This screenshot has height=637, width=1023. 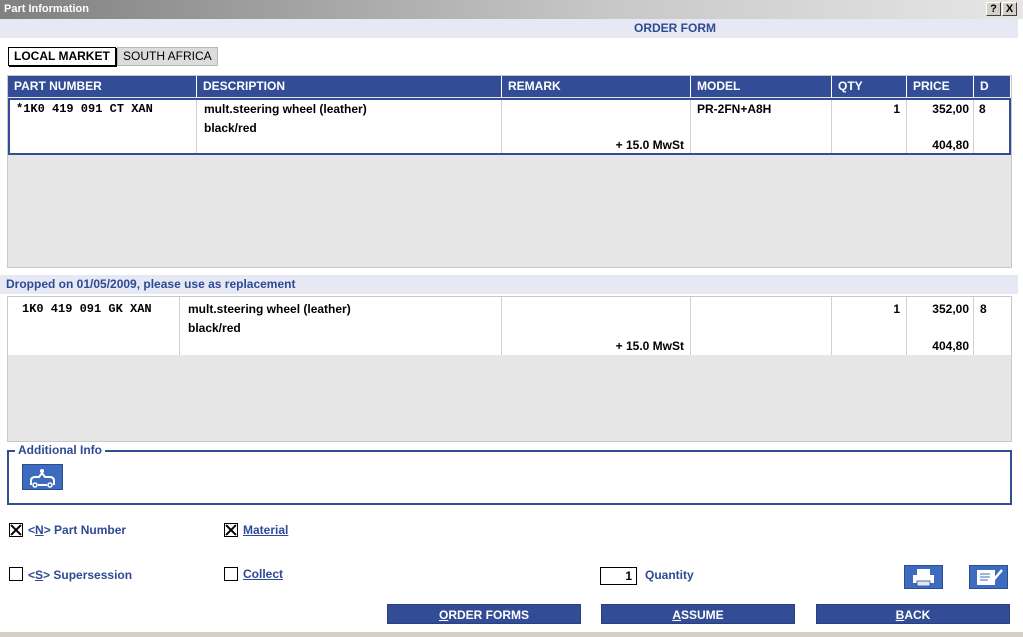 I want to click on close-button: X, so click(x=1009, y=9).